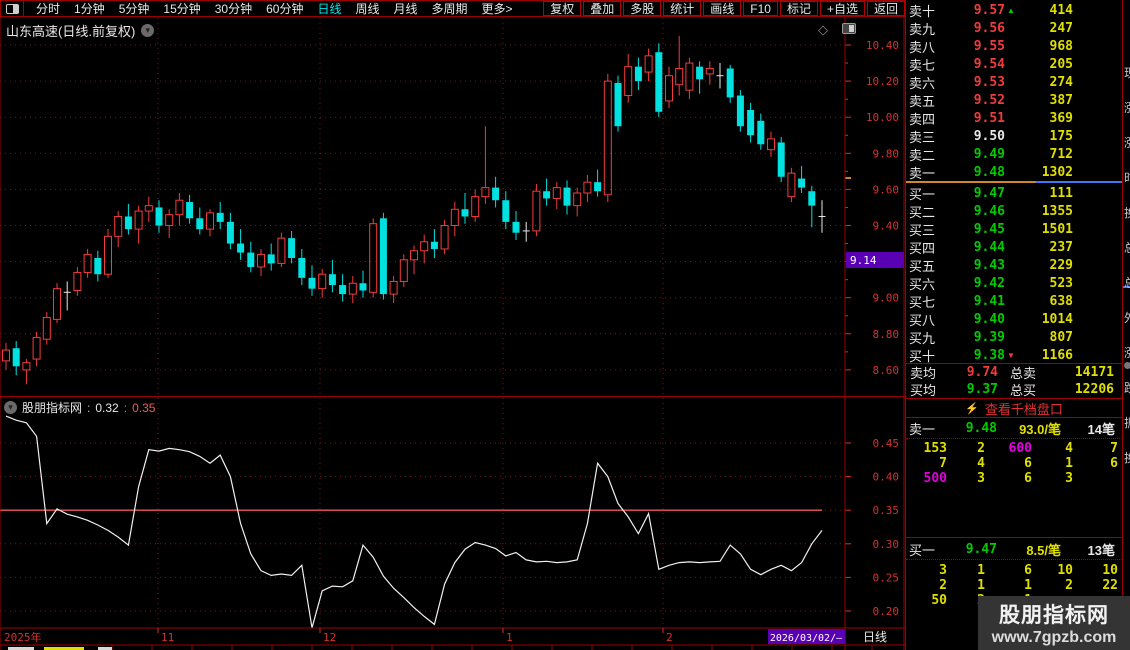 The image size is (1130, 650). What do you see at coordinates (989, 211) in the screenshot?
I see `level-price: 9.46` at bounding box center [989, 211].